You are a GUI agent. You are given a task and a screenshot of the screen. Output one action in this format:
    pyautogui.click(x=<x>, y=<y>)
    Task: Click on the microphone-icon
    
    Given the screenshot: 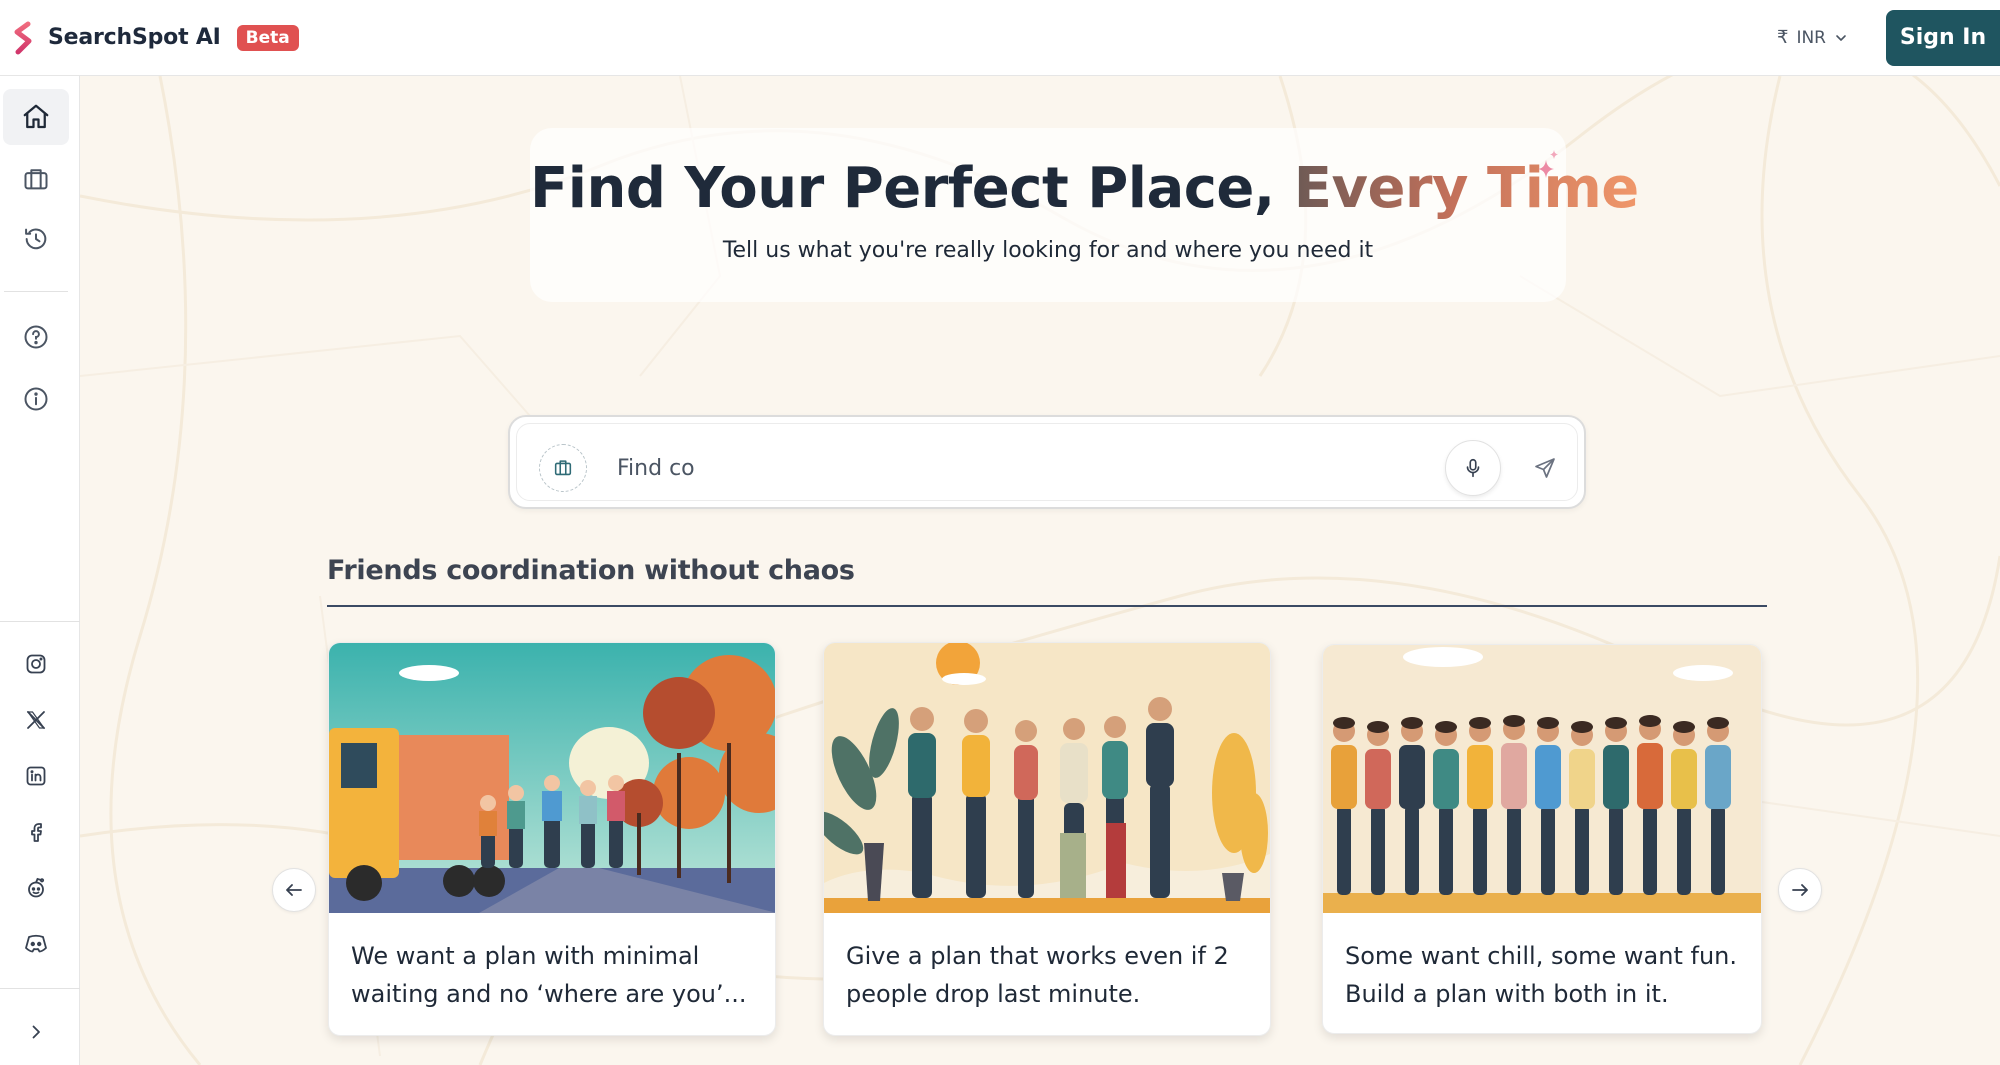 What is the action you would take?
    pyautogui.click(x=1473, y=468)
    